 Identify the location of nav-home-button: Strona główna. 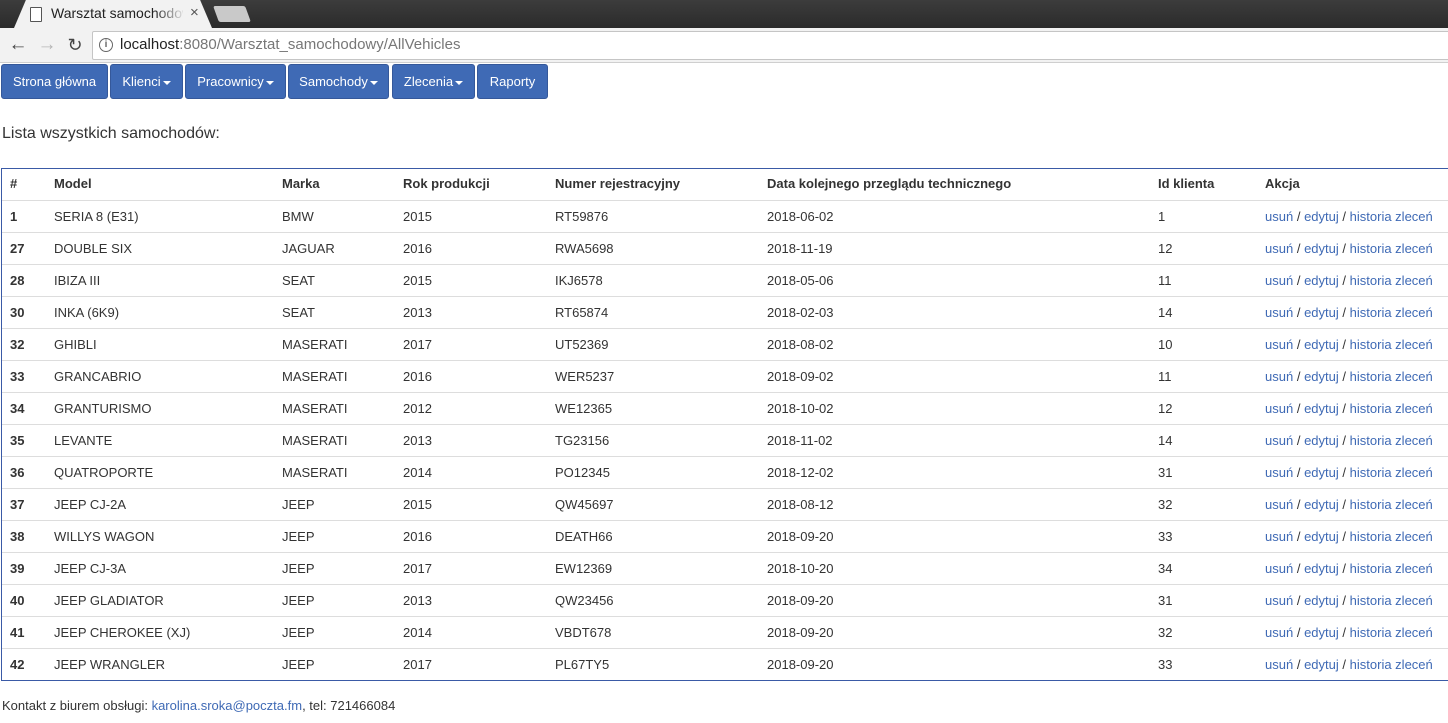
(54, 81).